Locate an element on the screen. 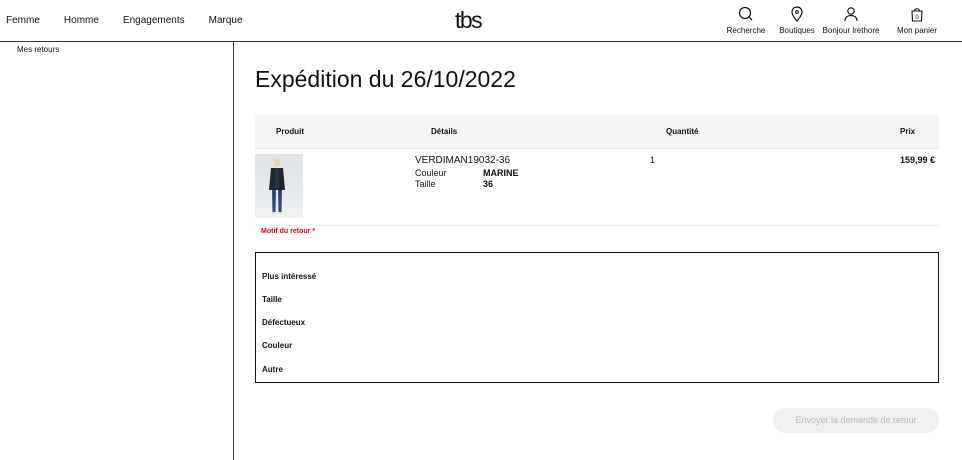 This screenshot has width=962, height=460. nav-engagements: Engagements is located at coordinates (154, 20).